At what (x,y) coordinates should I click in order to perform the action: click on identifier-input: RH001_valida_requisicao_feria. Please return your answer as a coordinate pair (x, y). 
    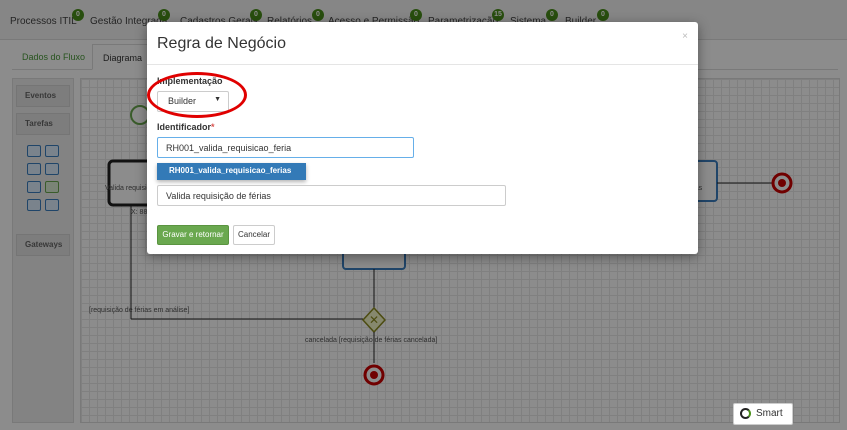
    Looking at the image, I should click on (285, 147).